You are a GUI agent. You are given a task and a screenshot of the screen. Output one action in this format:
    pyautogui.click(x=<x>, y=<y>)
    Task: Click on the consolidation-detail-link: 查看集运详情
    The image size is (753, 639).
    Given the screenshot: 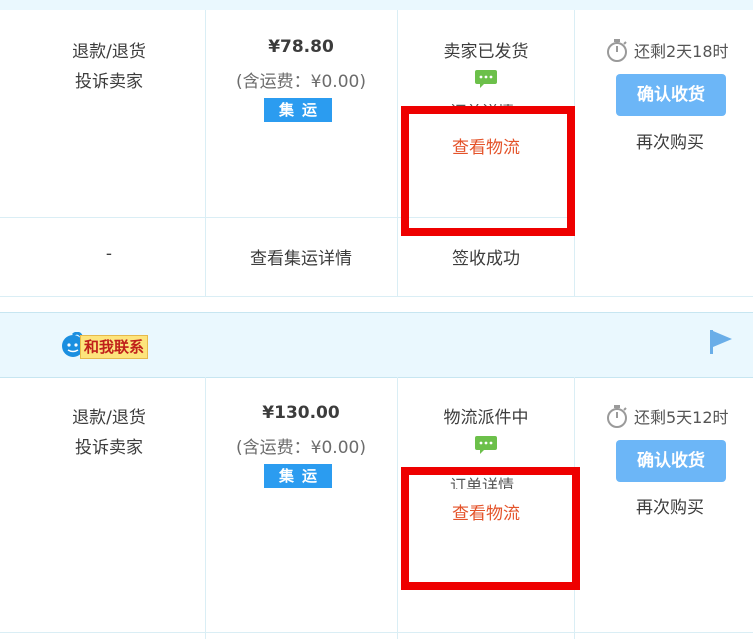 What is the action you would take?
    pyautogui.click(x=301, y=256)
    